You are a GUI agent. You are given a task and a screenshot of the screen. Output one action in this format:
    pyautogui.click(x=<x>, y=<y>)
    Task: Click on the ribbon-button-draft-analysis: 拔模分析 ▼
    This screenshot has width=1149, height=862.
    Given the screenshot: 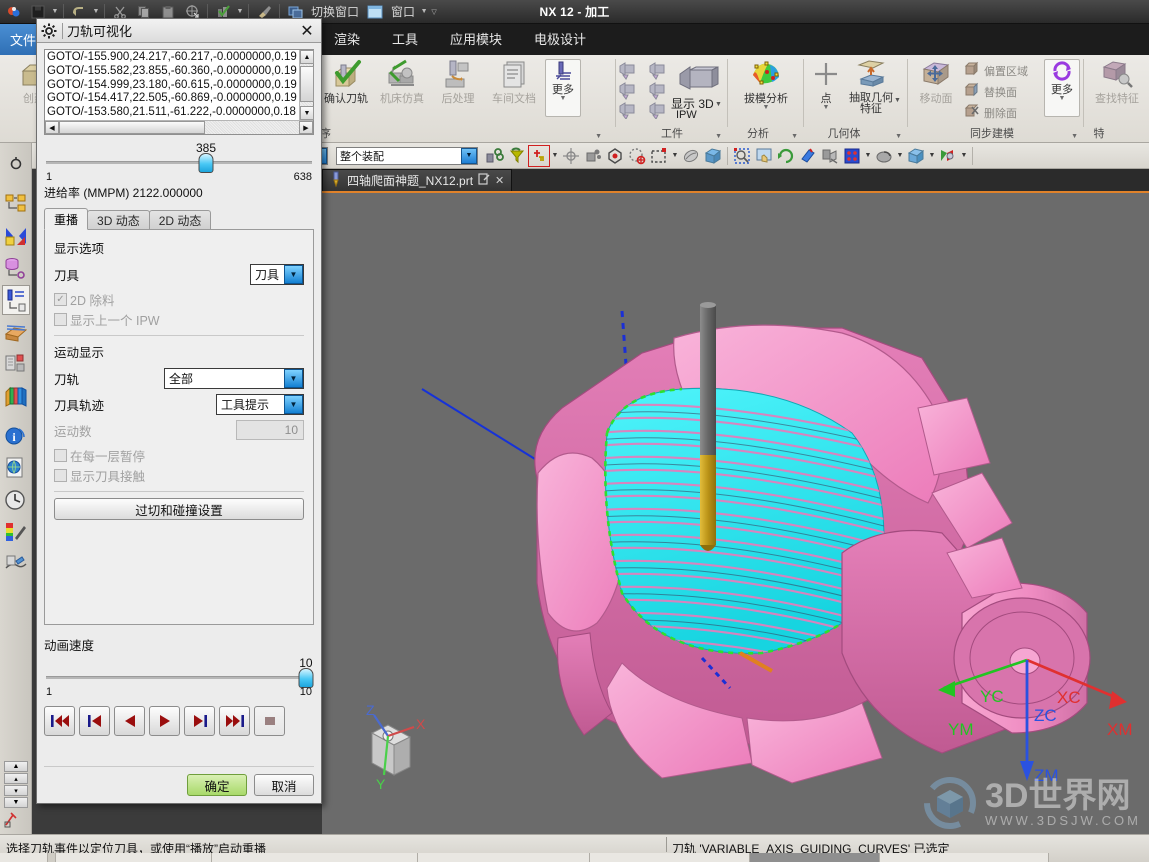 What is the action you would take?
    pyautogui.click(x=766, y=91)
    